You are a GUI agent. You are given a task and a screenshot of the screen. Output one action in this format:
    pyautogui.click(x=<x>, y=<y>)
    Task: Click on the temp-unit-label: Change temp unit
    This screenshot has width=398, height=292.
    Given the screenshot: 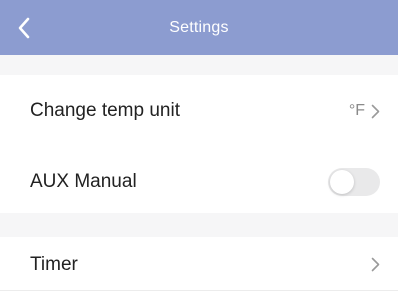 What is the action you would take?
    pyautogui.click(x=105, y=110)
    